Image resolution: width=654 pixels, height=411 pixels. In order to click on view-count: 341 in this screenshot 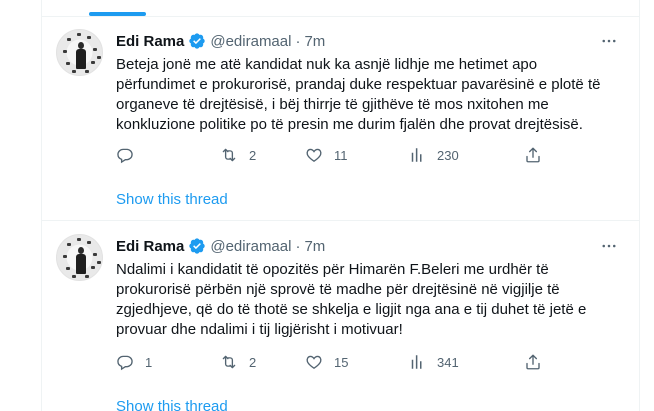, I will do `click(448, 362)`.